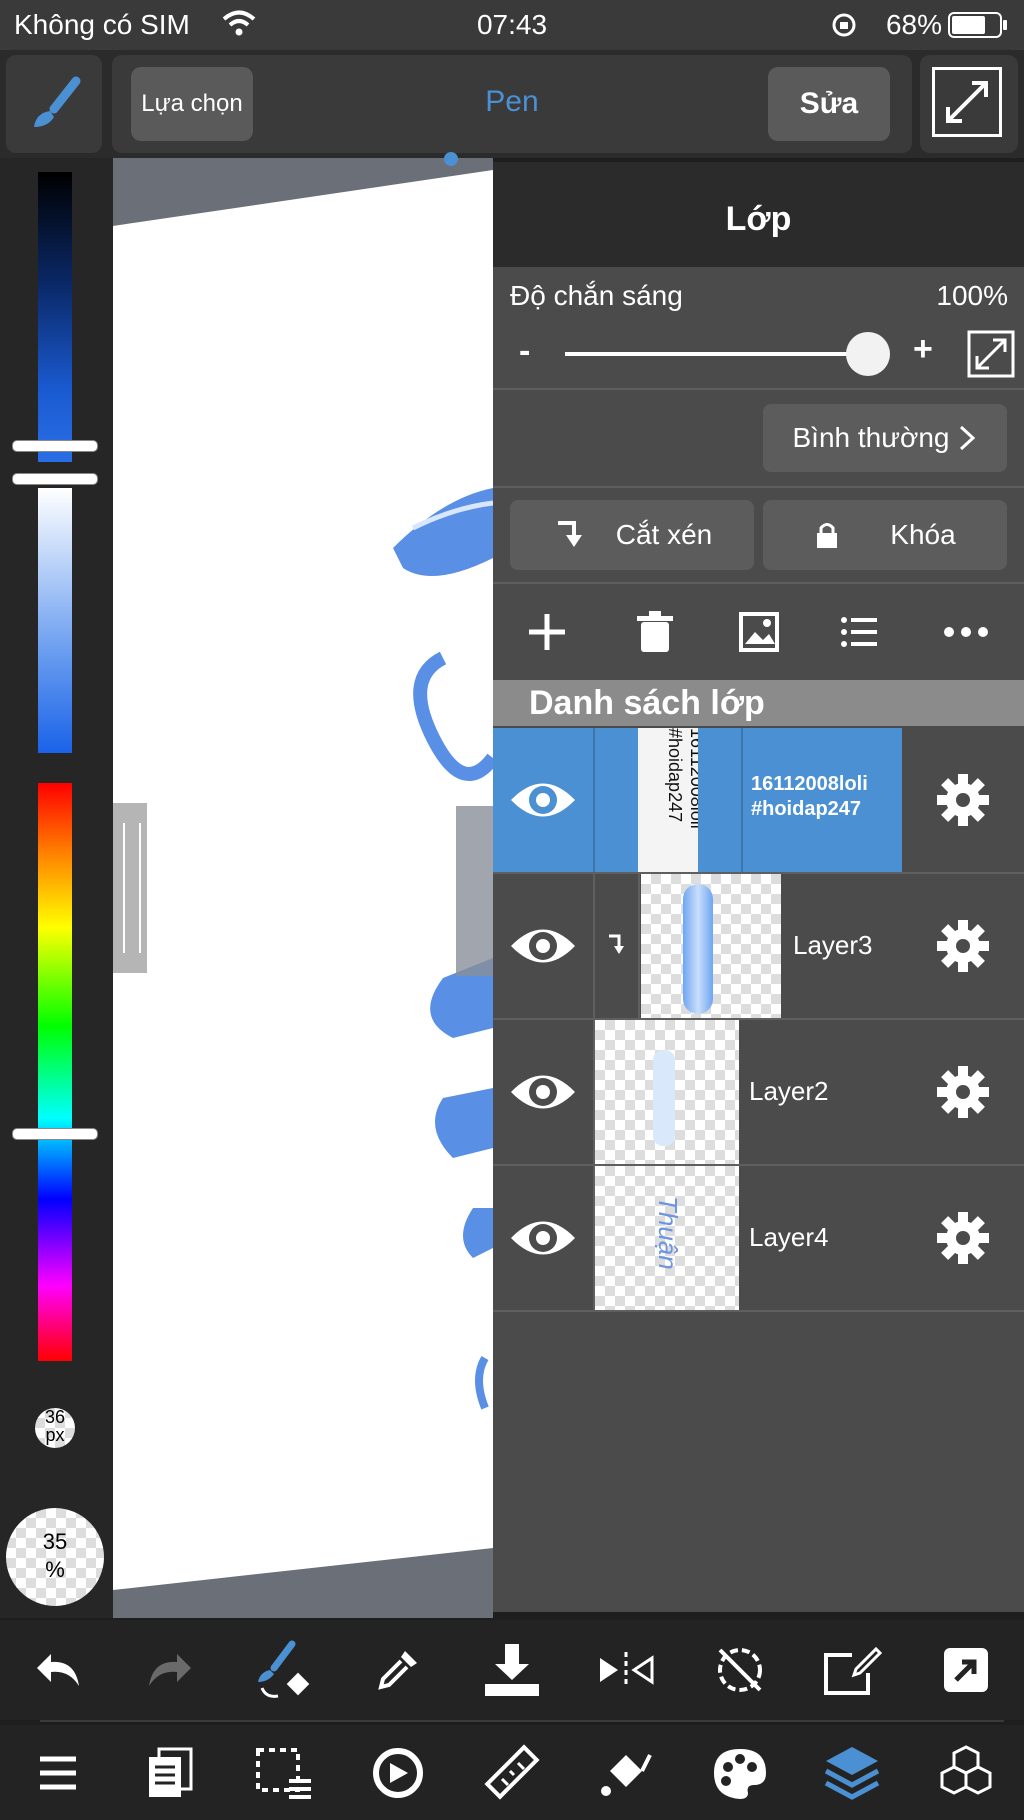 The height and width of the screenshot is (1820, 1024). I want to click on layer-panel-header: Lớp, so click(758, 214).